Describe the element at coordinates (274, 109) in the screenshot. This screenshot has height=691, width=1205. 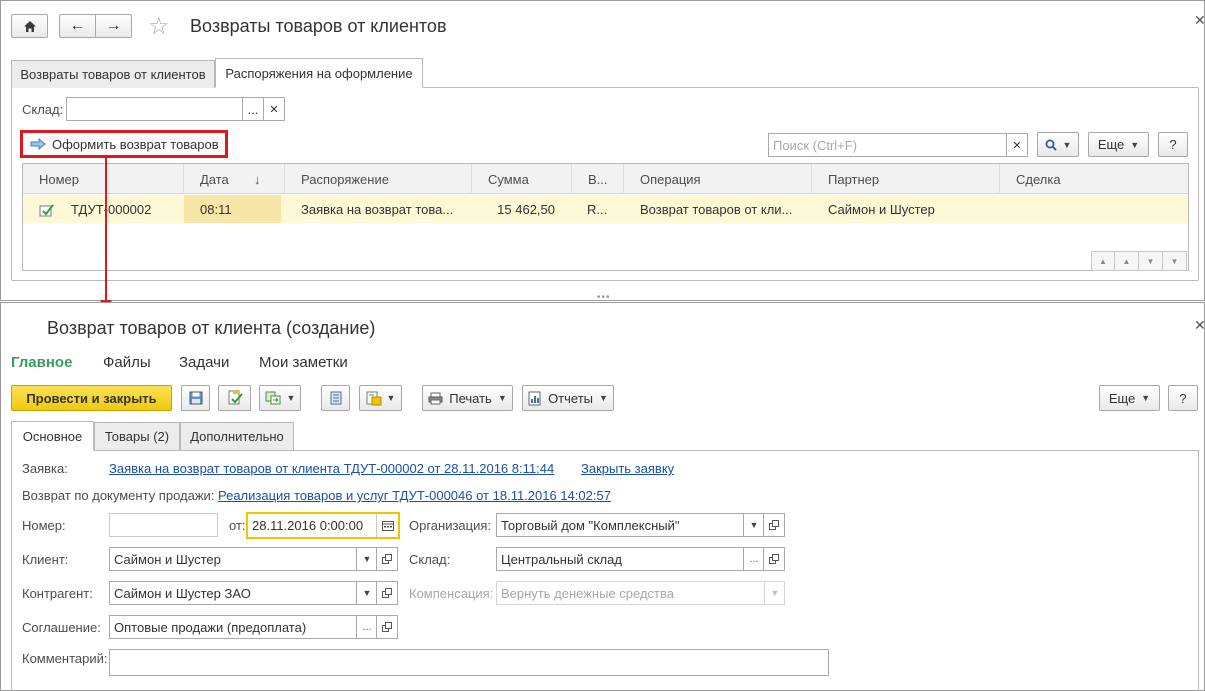
I see `warehouse-clear-button: ✕` at that location.